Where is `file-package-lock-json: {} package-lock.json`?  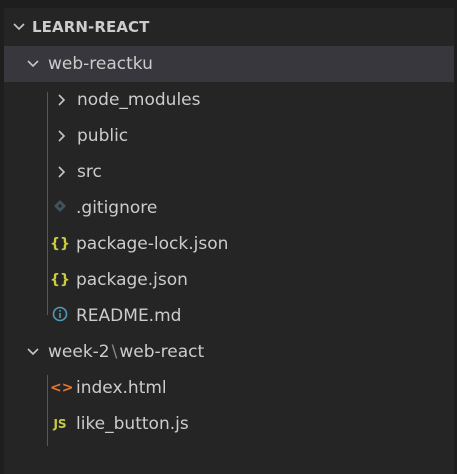
file-package-lock-json: {} package-lock.json is located at coordinates (229, 244).